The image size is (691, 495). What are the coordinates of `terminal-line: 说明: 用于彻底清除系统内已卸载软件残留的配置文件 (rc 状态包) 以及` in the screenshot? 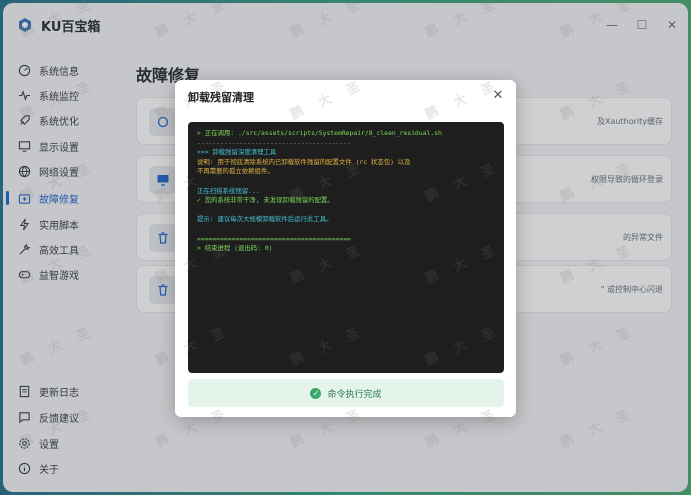 It's located at (304, 161).